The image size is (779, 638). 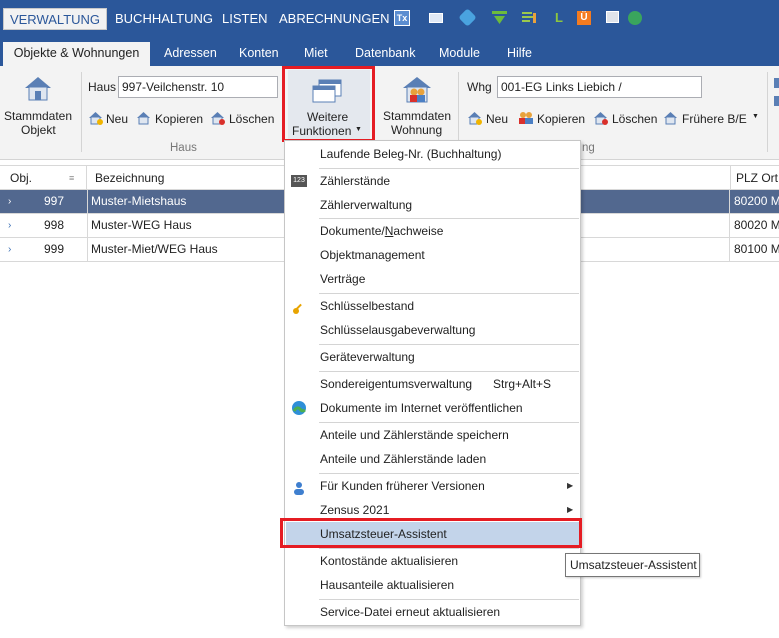 What do you see at coordinates (416, 130) in the screenshot?
I see `stammdaten-wohnung-label-2: Wohnung` at bounding box center [416, 130].